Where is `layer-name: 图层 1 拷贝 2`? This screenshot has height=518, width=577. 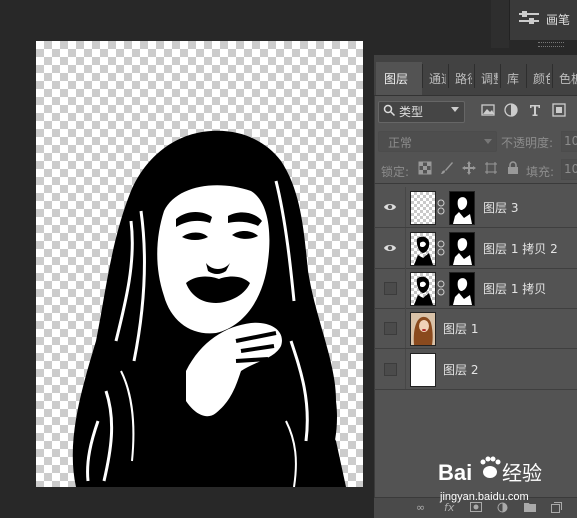 layer-name: 图层 1 拷贝 2 is located at coordinates (520, 248).